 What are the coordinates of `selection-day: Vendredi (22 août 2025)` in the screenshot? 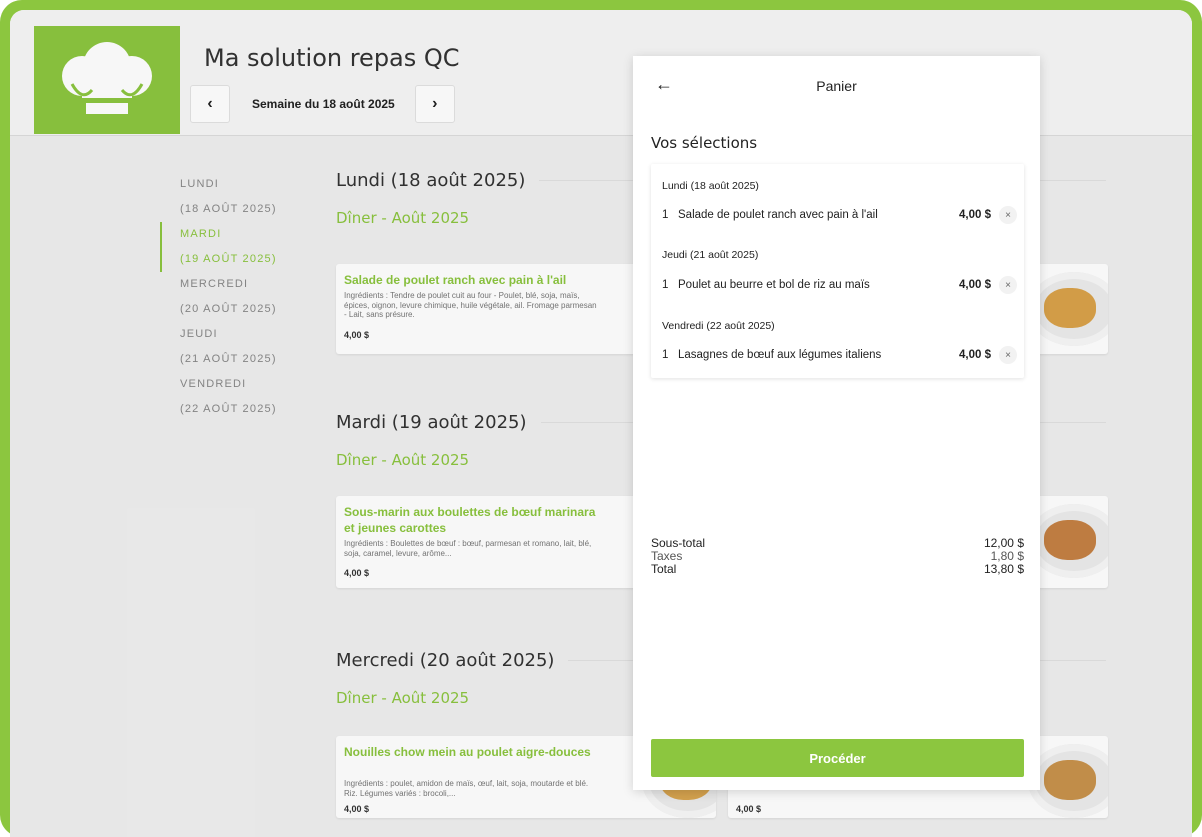 It's located at (718, 326).